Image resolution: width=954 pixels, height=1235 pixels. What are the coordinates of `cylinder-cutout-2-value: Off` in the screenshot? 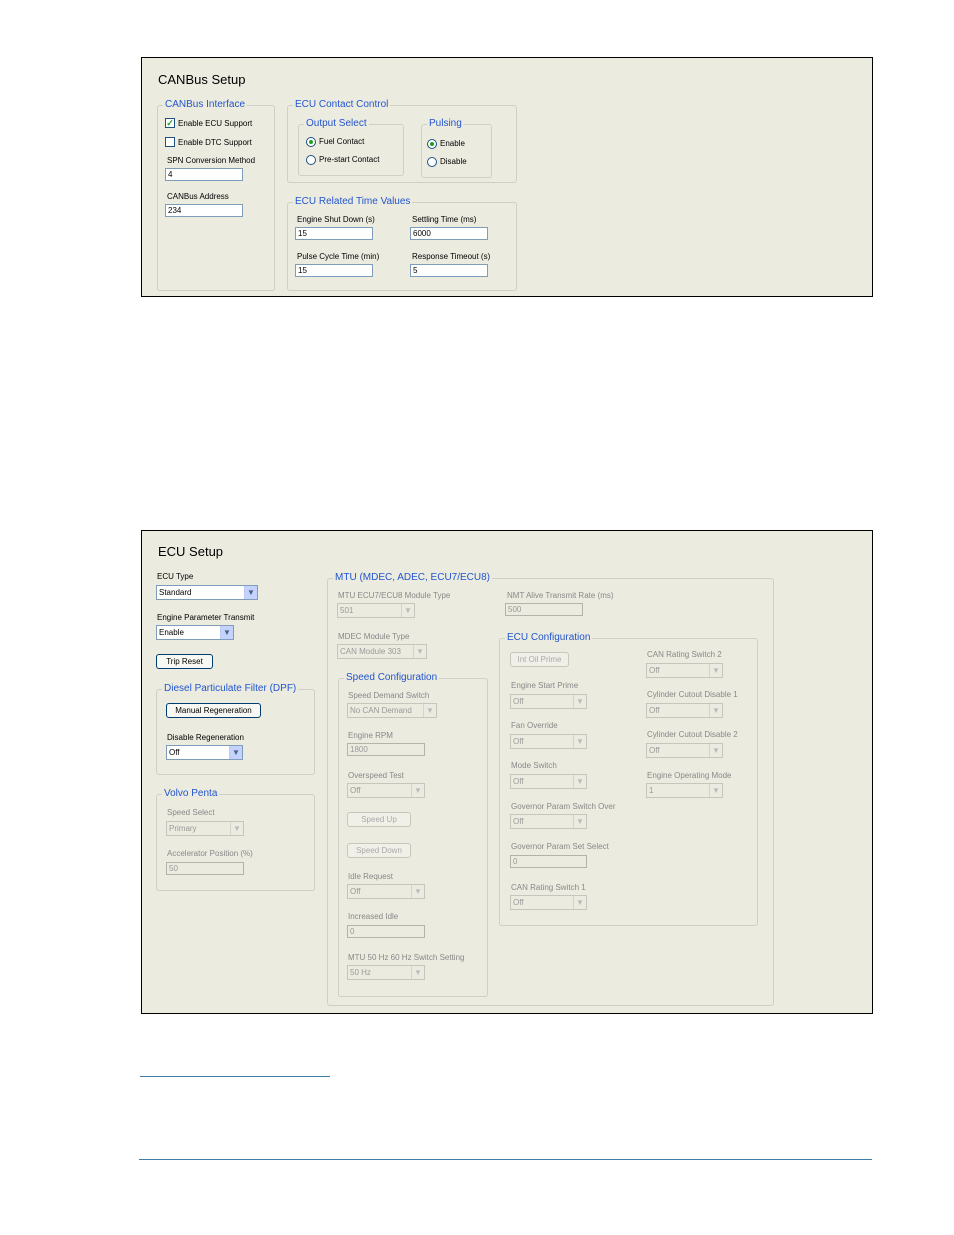 It's located at (654, 750).